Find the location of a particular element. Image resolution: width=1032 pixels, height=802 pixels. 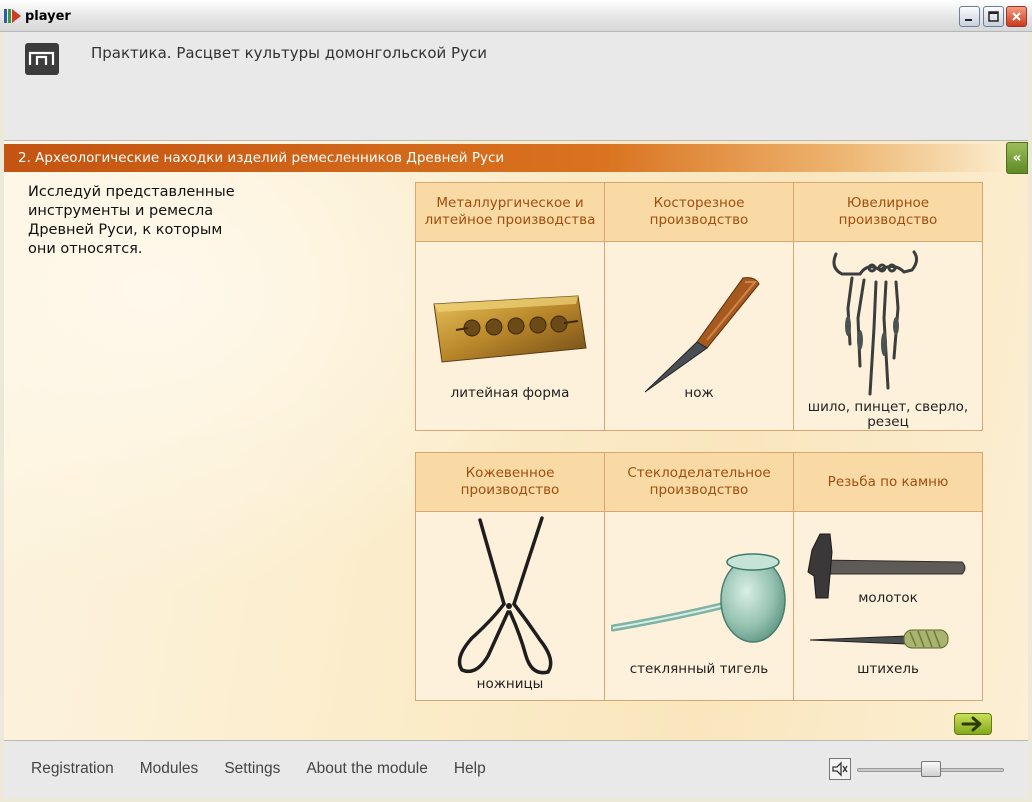

cell-stone-tools: молоток штихель is located at coordinates (888, 606).